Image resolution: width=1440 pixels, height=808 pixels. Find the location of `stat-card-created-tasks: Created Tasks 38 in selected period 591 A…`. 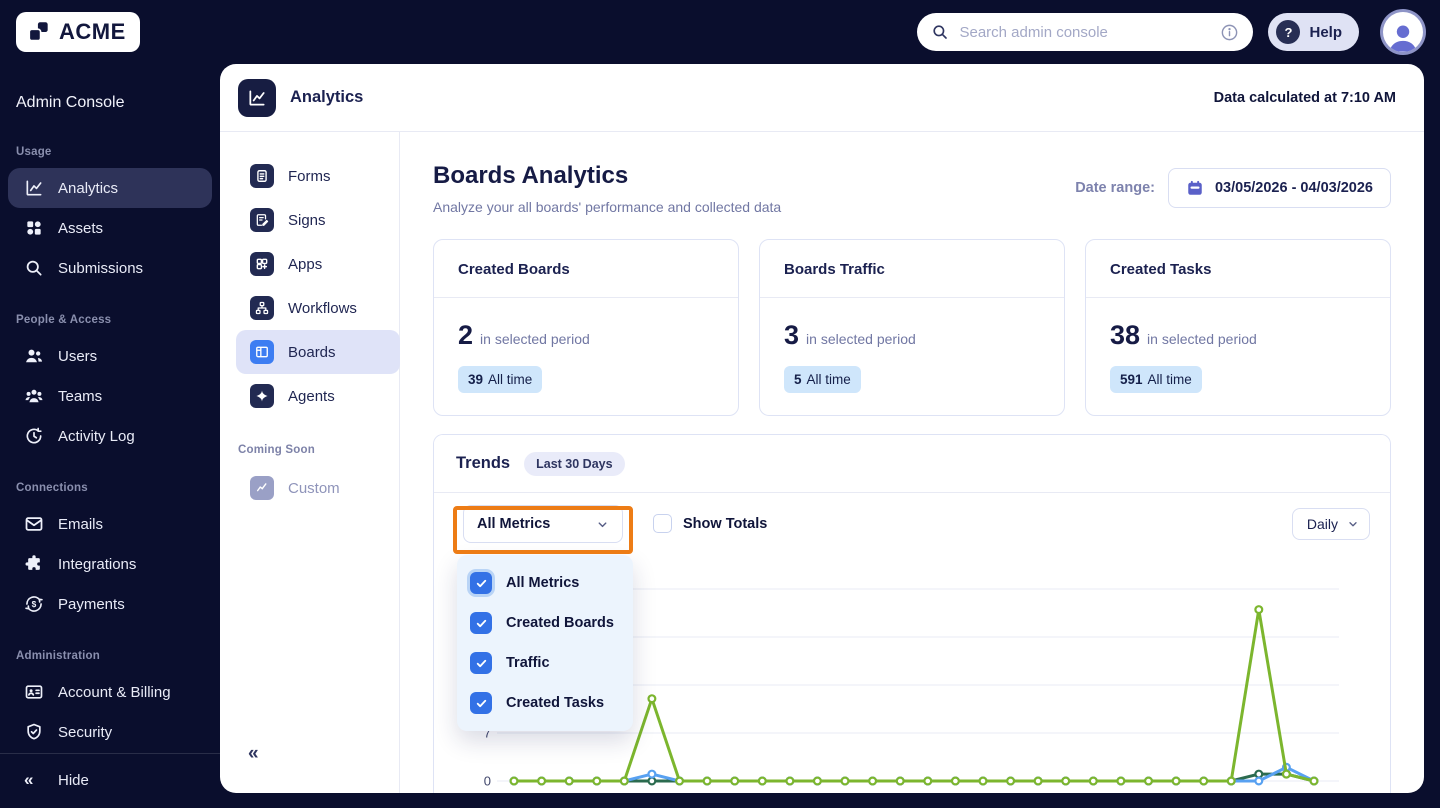

stat-card-created-tasks: Created Tasks 38 in selected period 591 A… is located at coordinates (1238, 327).